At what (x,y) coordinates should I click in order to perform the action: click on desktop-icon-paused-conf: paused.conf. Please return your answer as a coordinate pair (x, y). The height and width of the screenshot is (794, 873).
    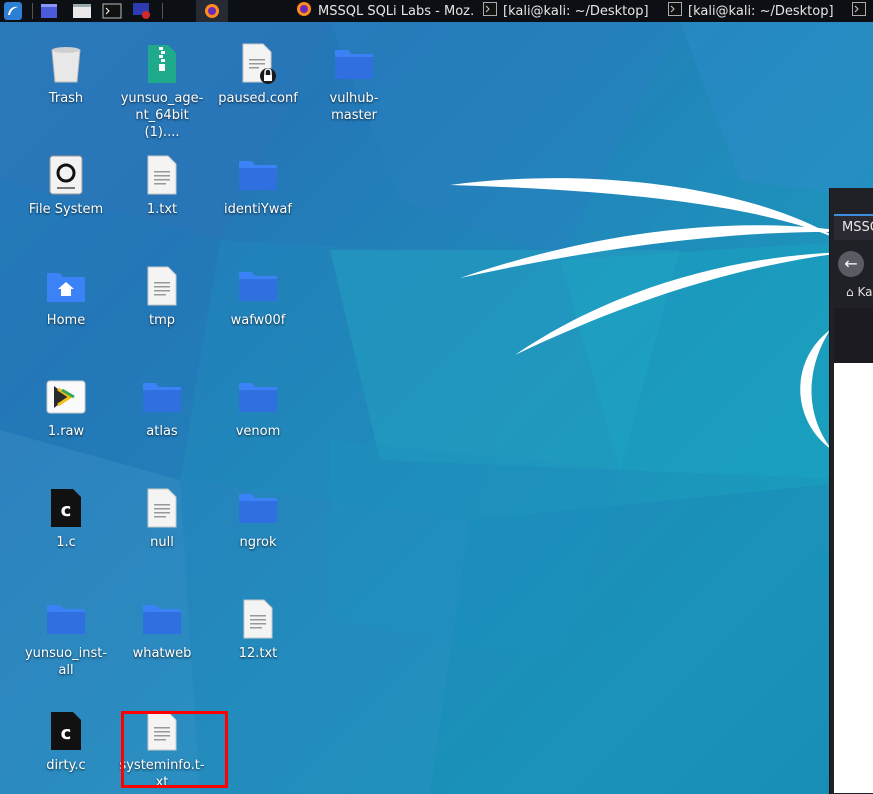
    Looking at the image, I should click on (258, 73).